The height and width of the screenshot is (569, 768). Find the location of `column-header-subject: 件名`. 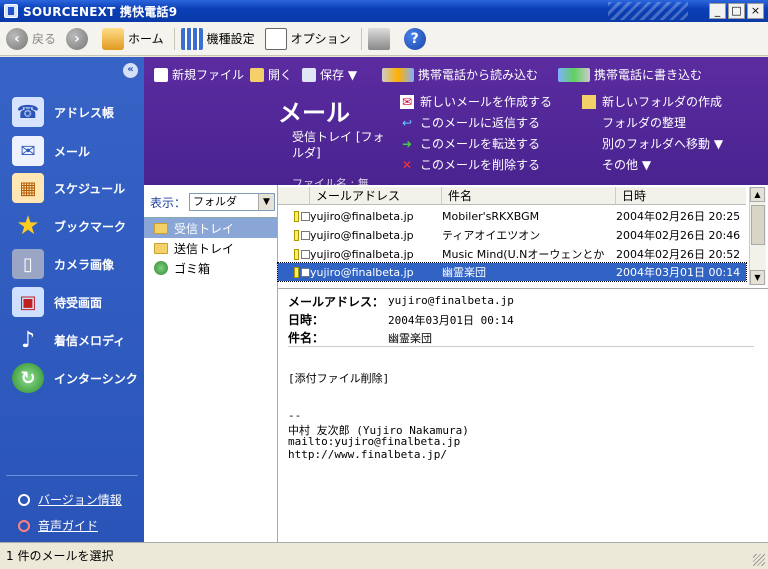

column-header-subject: 件名 is located at coordinates (529, 196).